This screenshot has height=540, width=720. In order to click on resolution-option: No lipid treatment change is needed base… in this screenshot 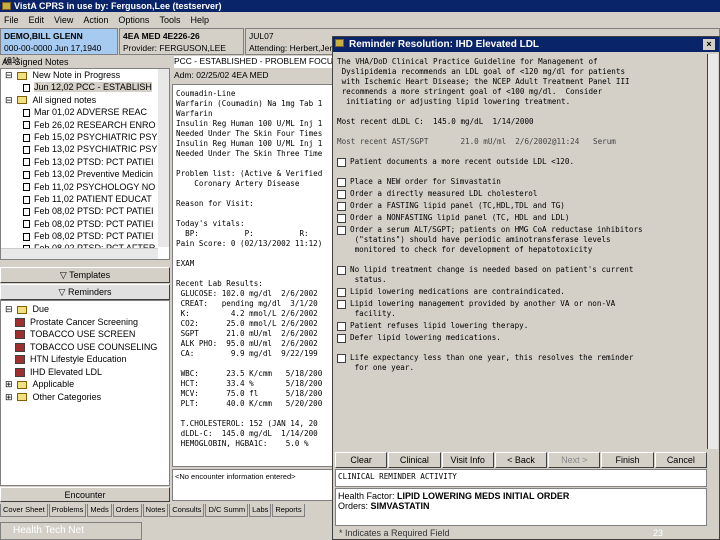, I will do `click(520, 275)`.